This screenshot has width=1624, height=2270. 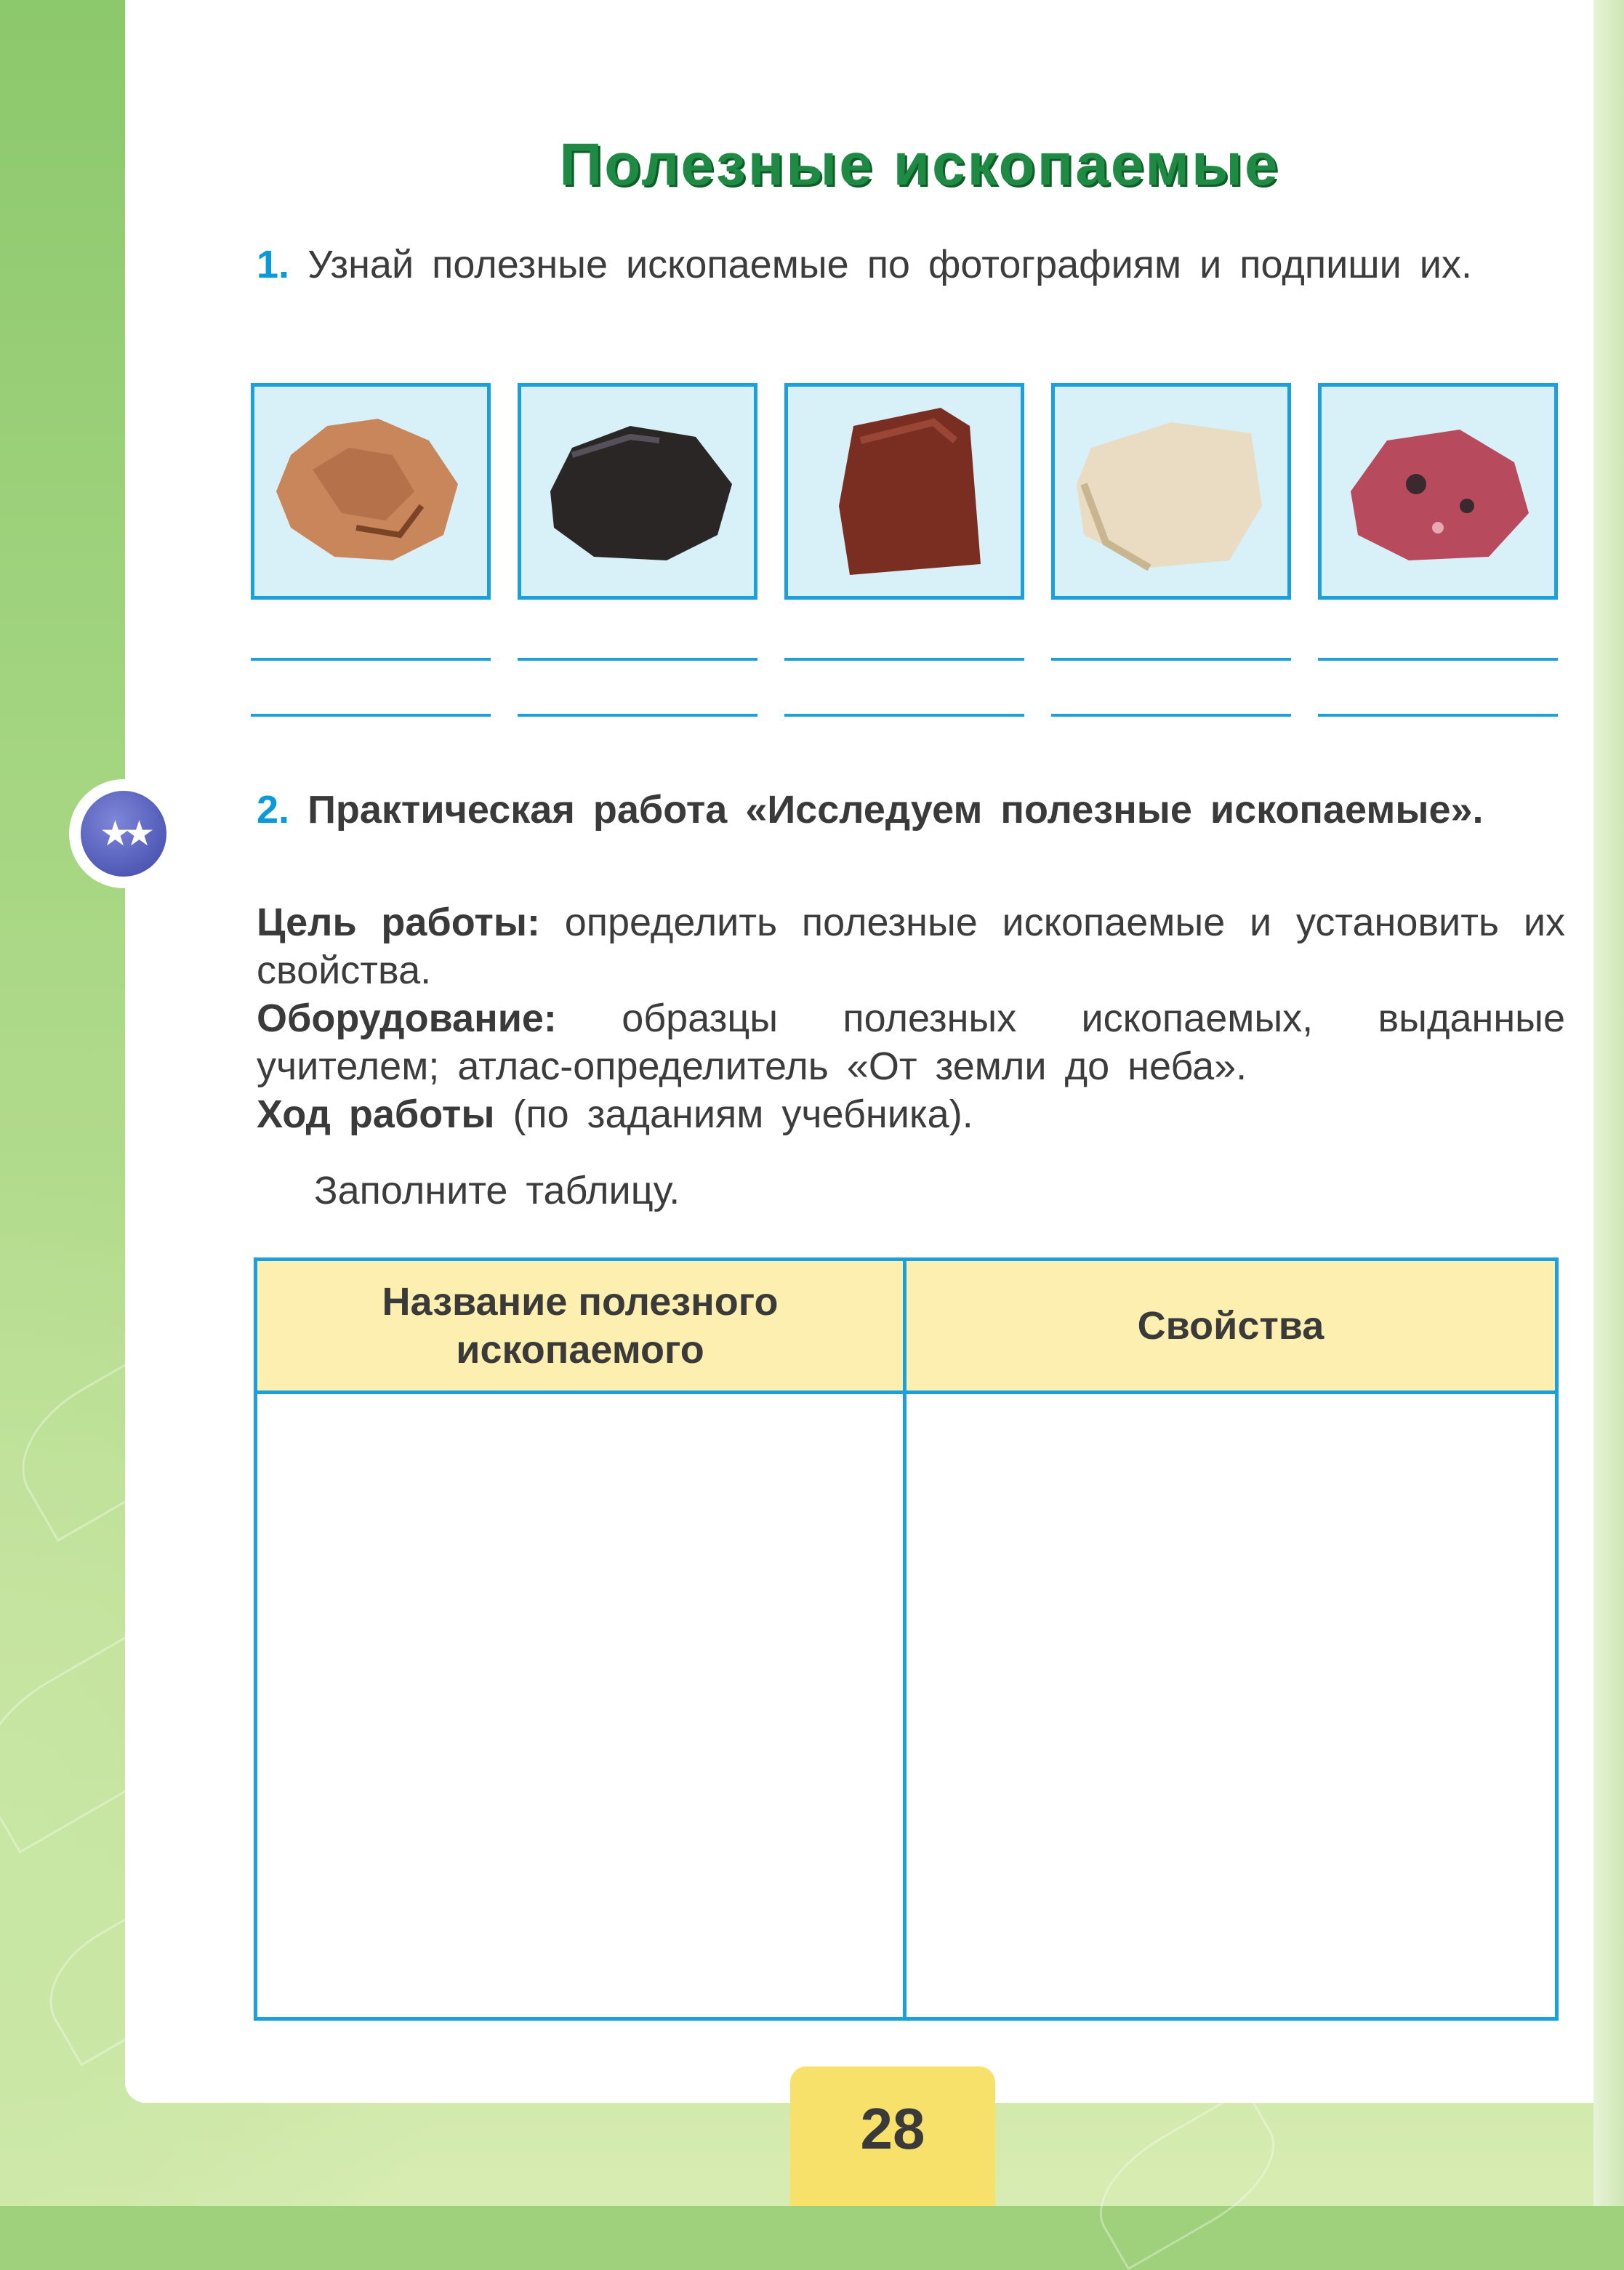 I want to click on page-number: 28, so click(x=892, y=2136).